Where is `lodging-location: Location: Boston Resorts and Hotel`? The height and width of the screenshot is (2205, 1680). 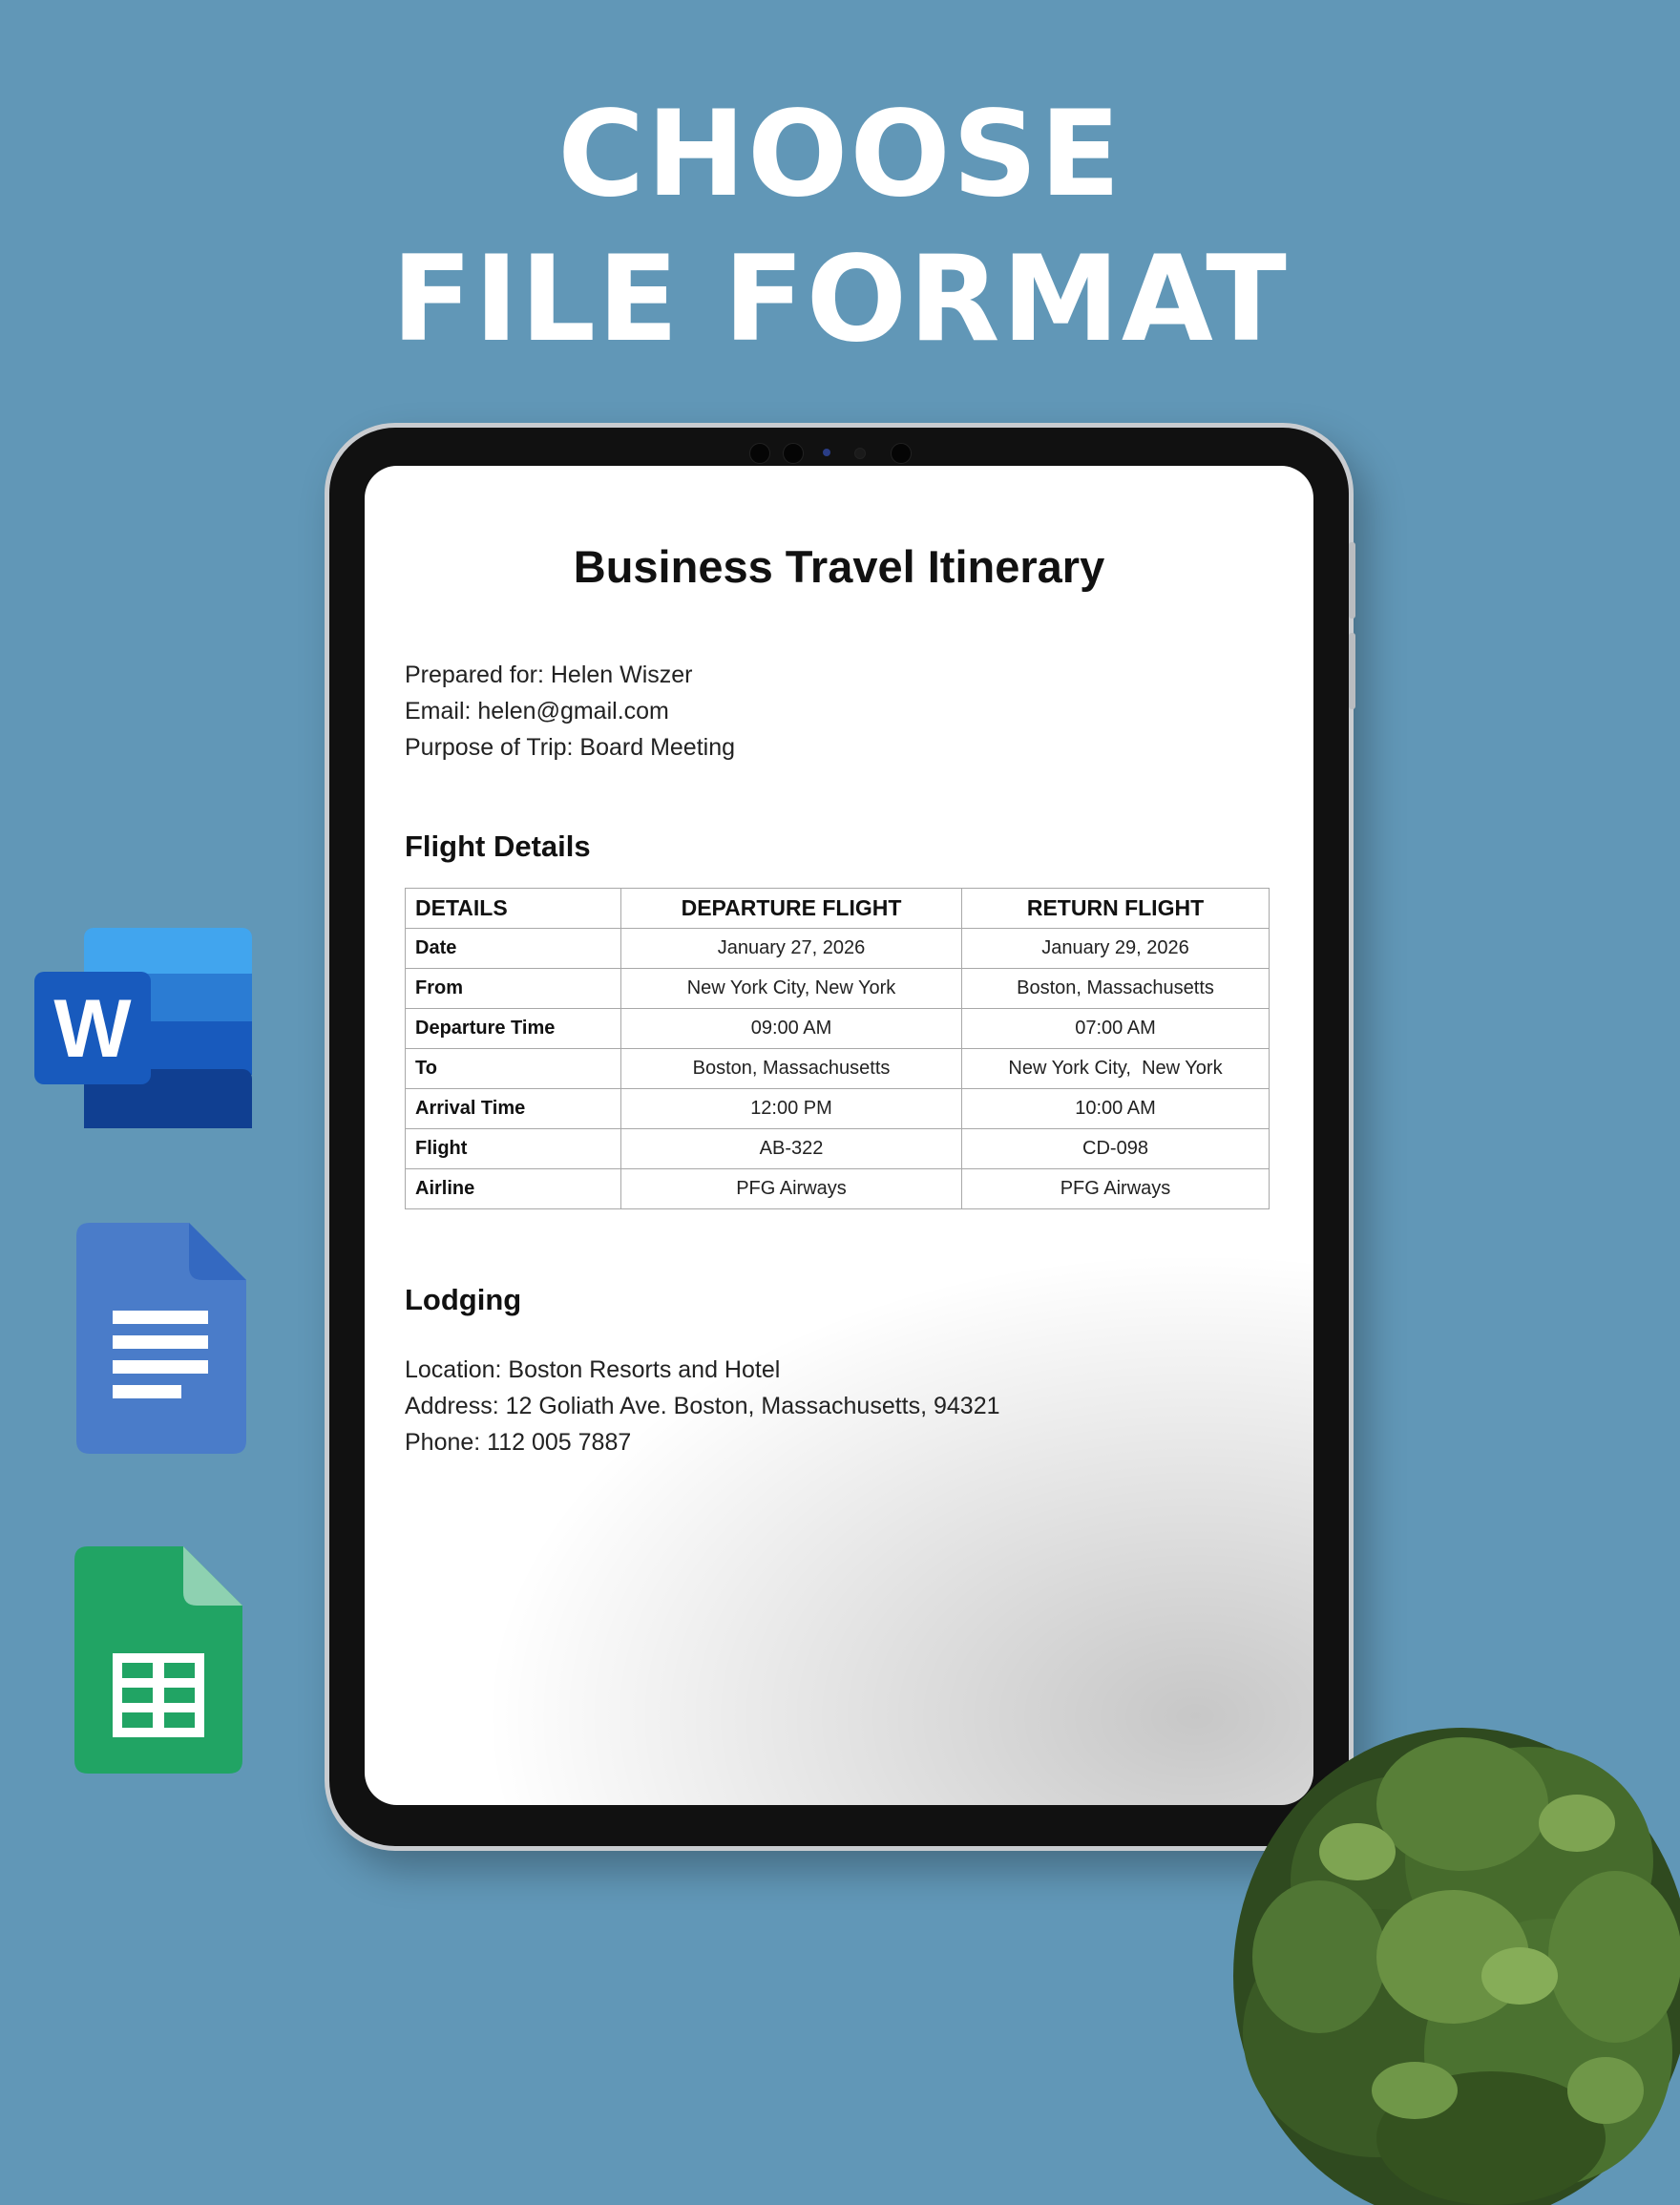
lodging-location: Location: Boston Resorts and Hotel is located at coordinates (593, 1370).